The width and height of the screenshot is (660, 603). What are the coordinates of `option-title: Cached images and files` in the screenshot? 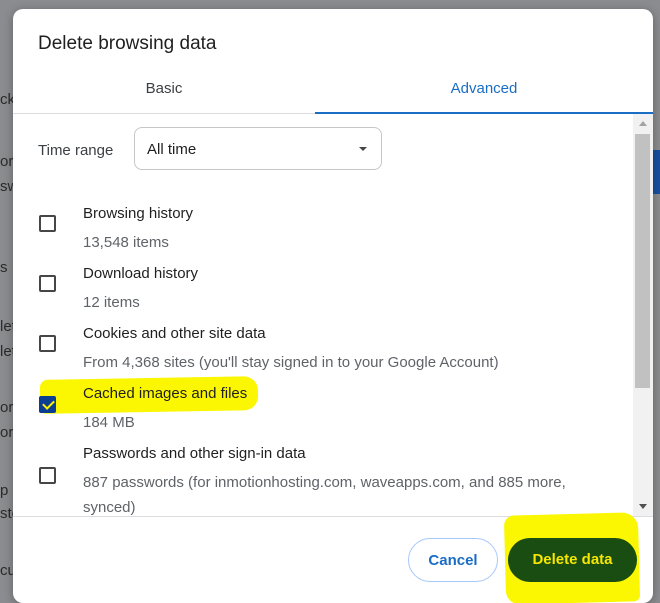 It's located at (165, 393).